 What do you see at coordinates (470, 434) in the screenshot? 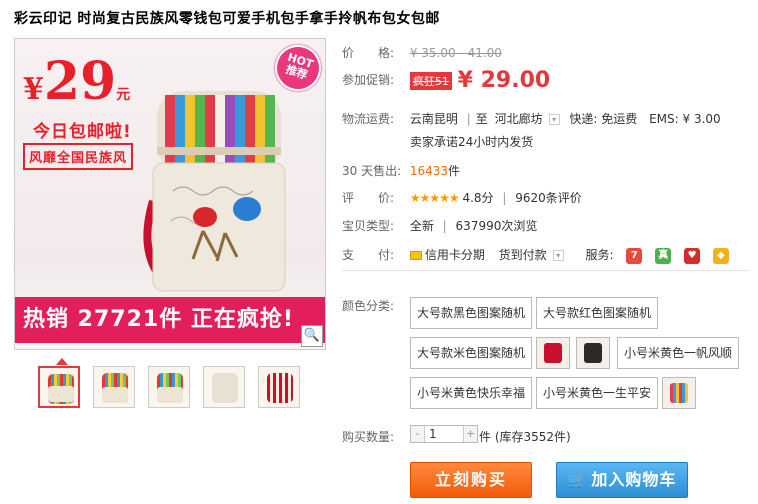
I see `increment-button: +` at bounding box center [470, 434].